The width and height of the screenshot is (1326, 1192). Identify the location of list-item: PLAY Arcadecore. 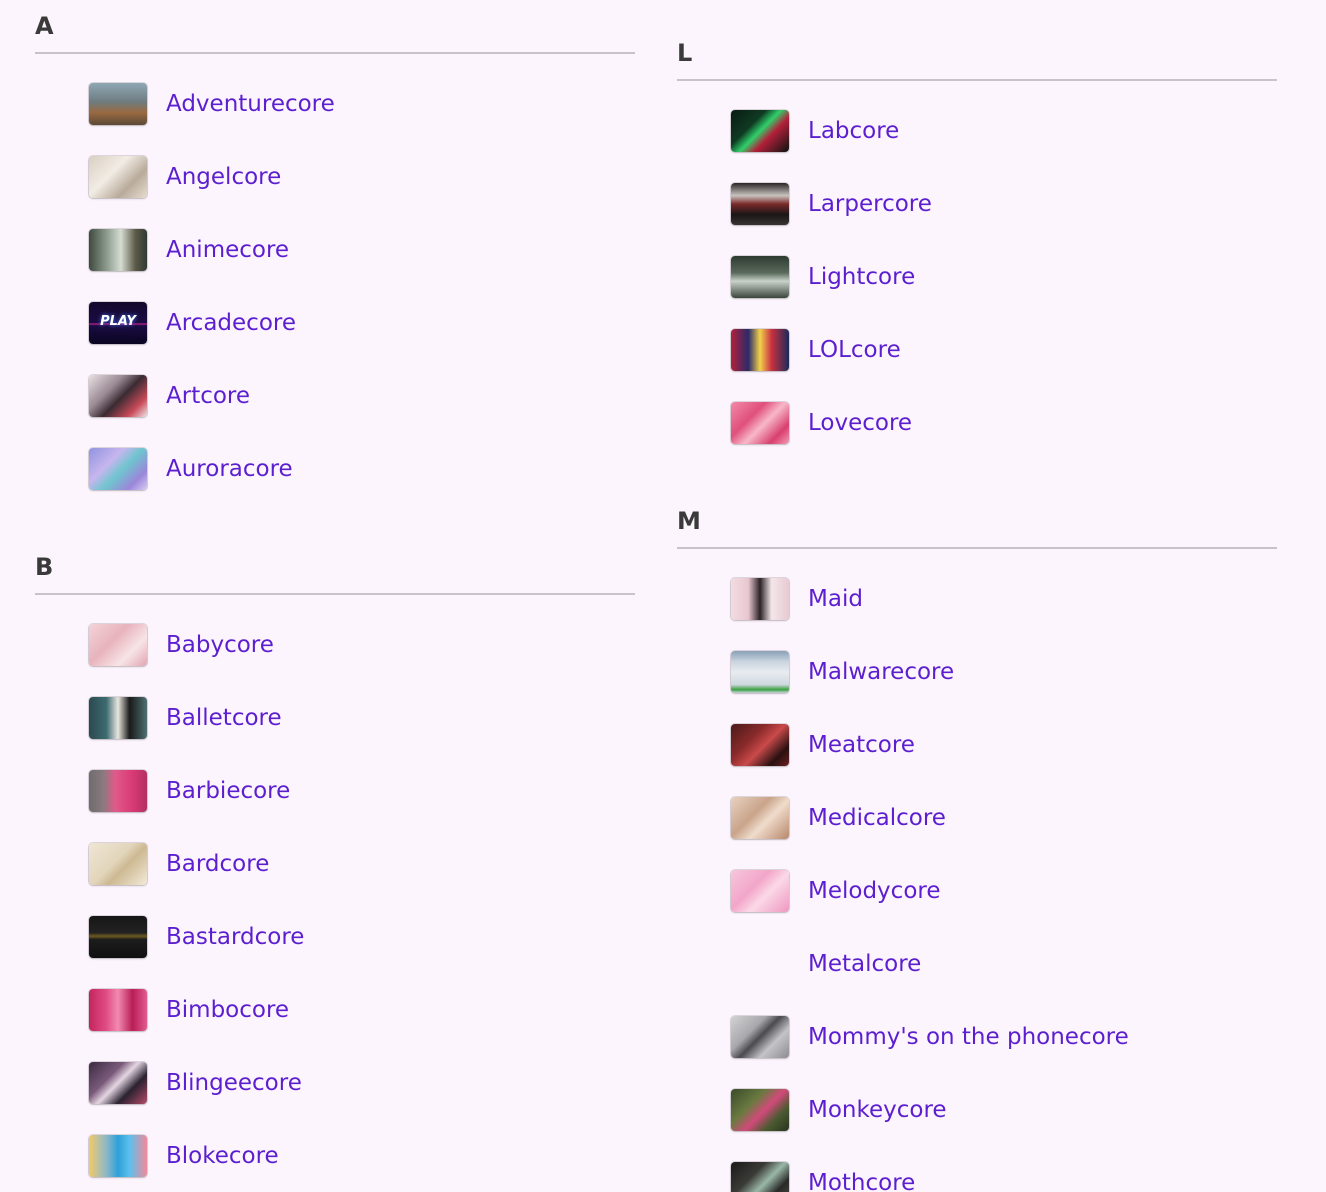
(335, 322).